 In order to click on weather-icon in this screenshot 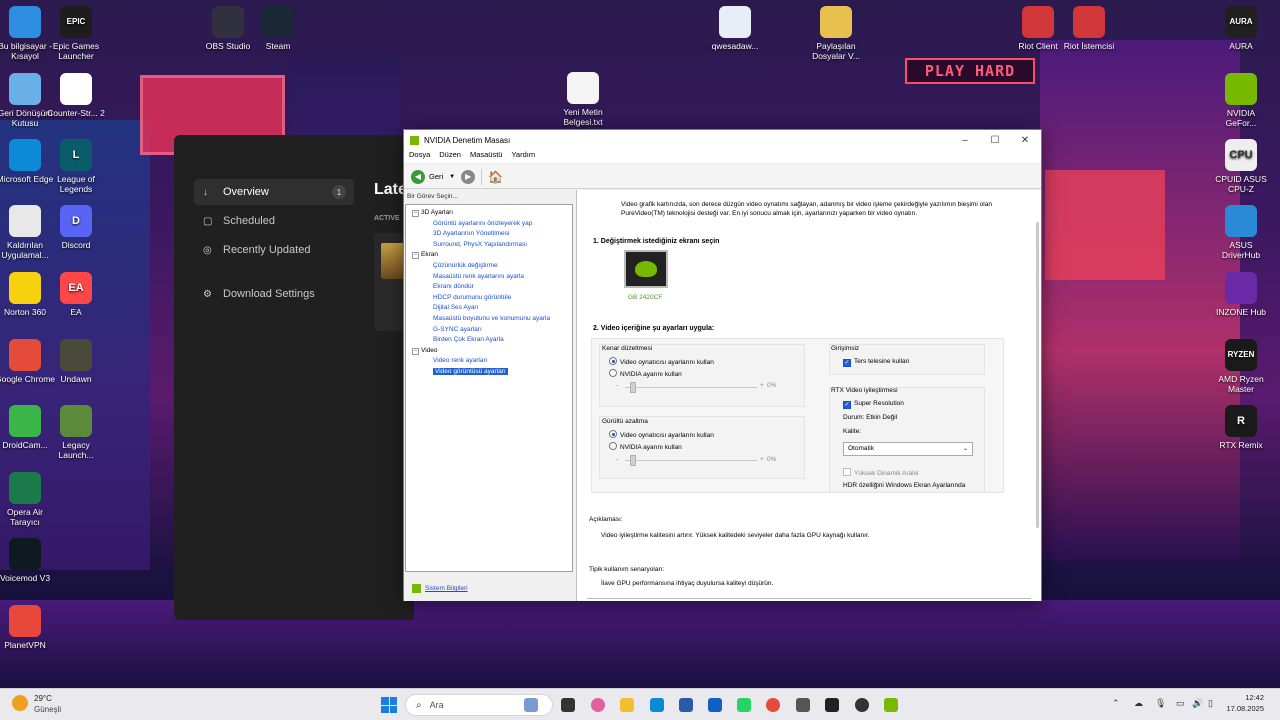, I will do `click(20, 703)`.